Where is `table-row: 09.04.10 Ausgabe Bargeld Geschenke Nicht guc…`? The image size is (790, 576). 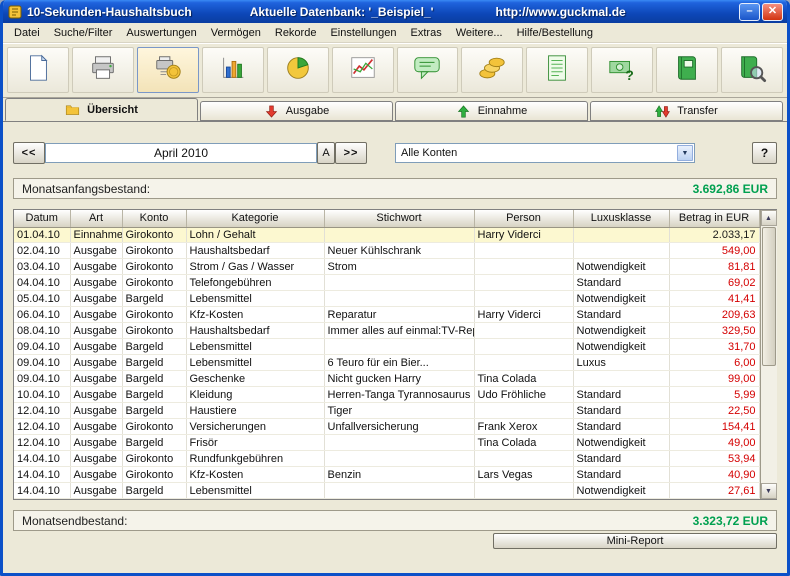
table-row: 09.04.10 Ausgabe Bargeld Geschenke Nicht guc… is located at coordinates (387, 379).